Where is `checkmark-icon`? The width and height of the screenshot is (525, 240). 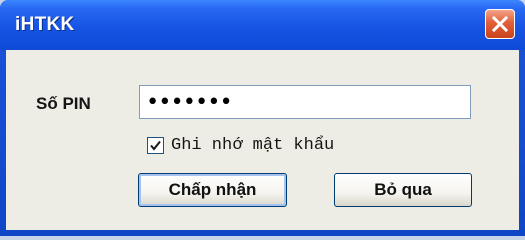
checkmark-icon is located at coordinates (155, 145).